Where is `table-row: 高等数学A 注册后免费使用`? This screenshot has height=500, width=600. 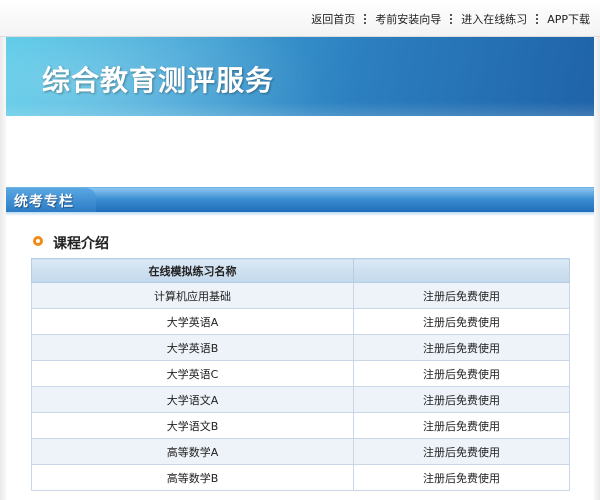 table-row: 高等数学A 注册后免费使用 is located at coordinates (300, 451).